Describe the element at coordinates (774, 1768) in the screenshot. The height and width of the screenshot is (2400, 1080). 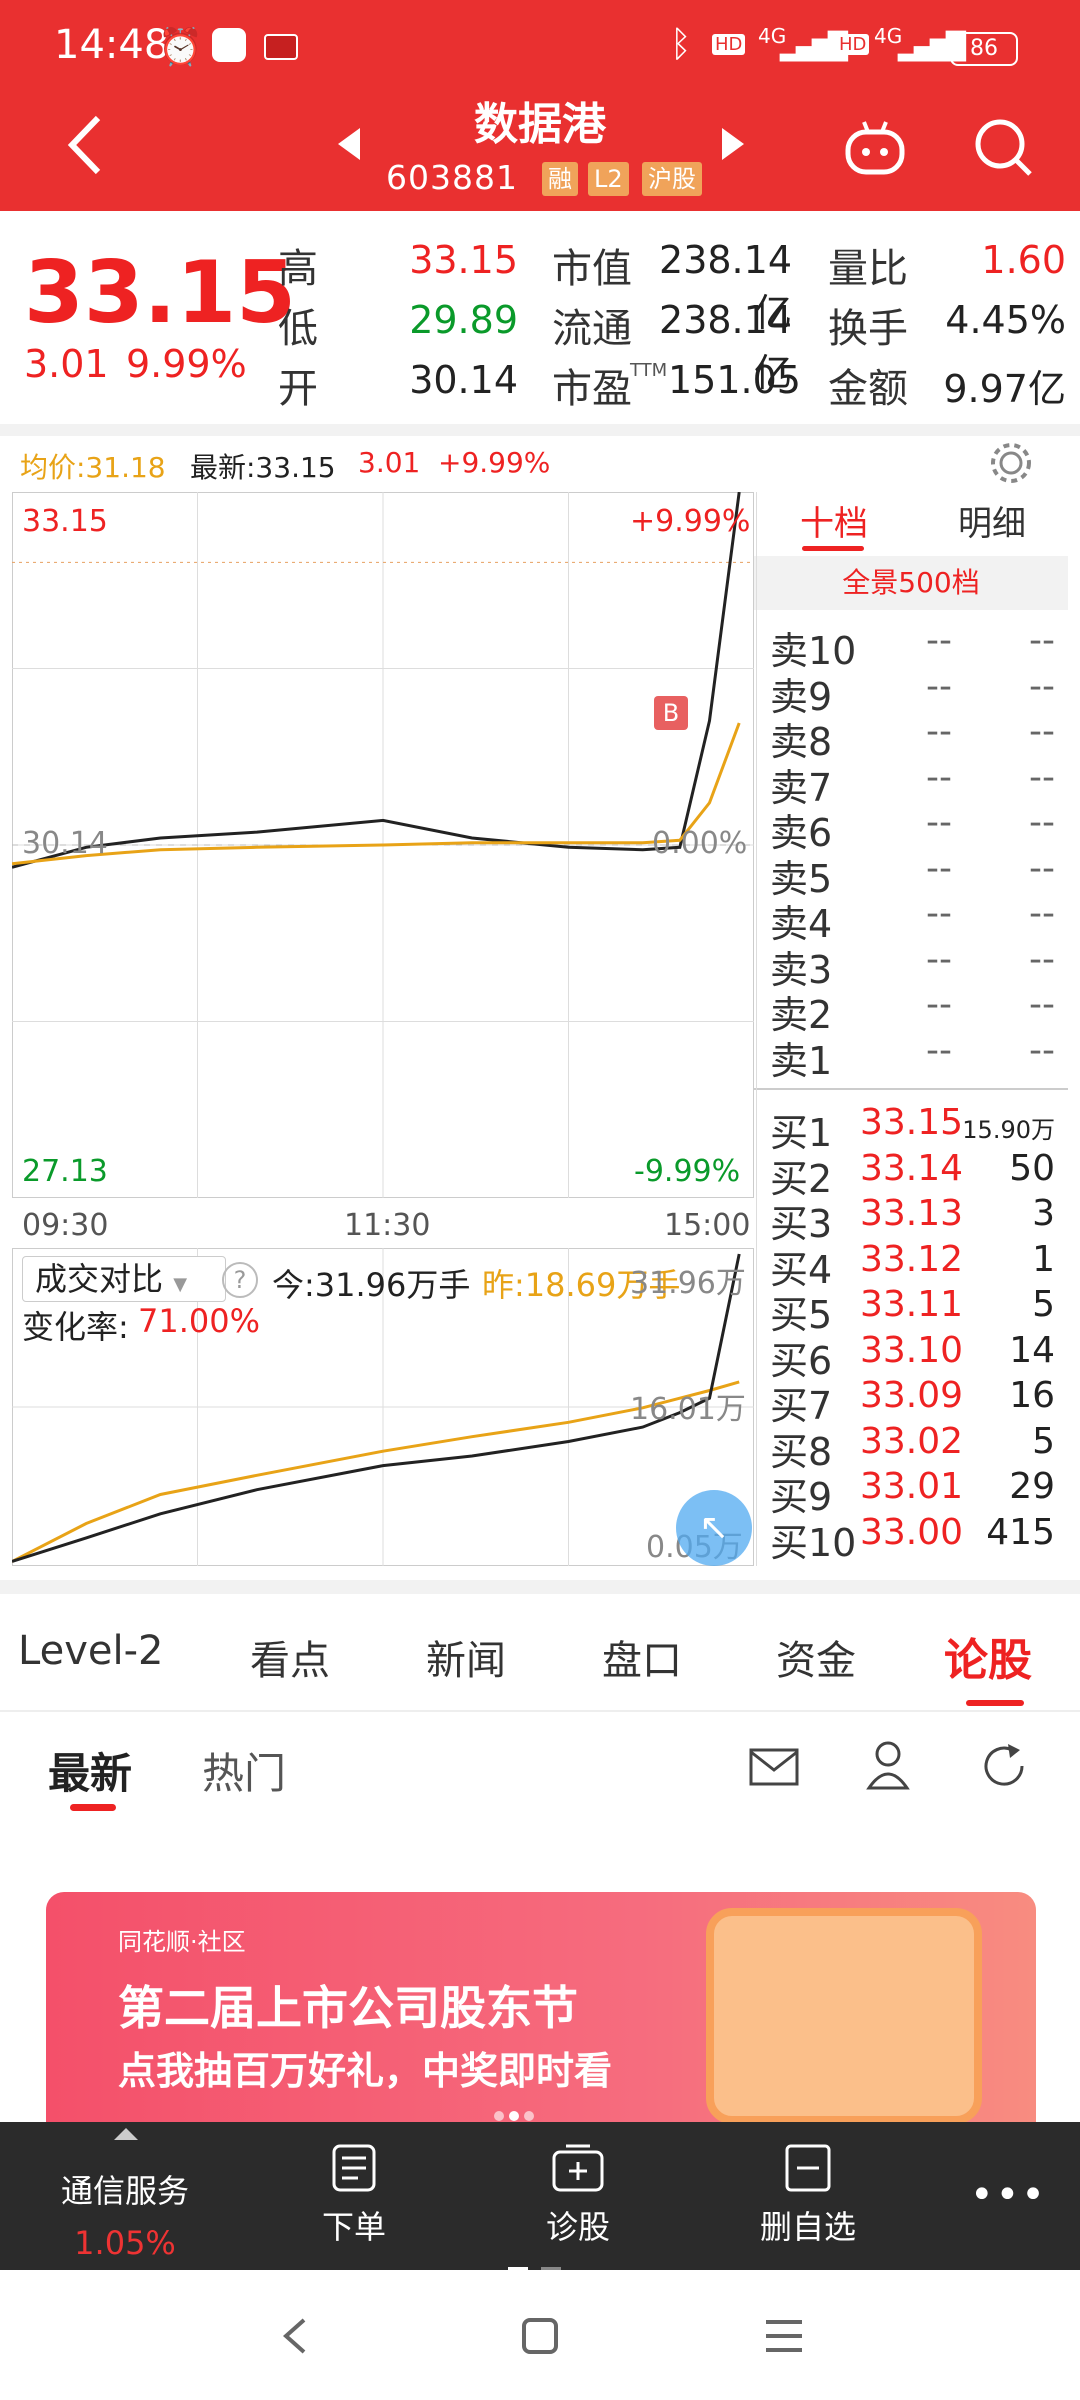
I see `mail-icon` at that location.